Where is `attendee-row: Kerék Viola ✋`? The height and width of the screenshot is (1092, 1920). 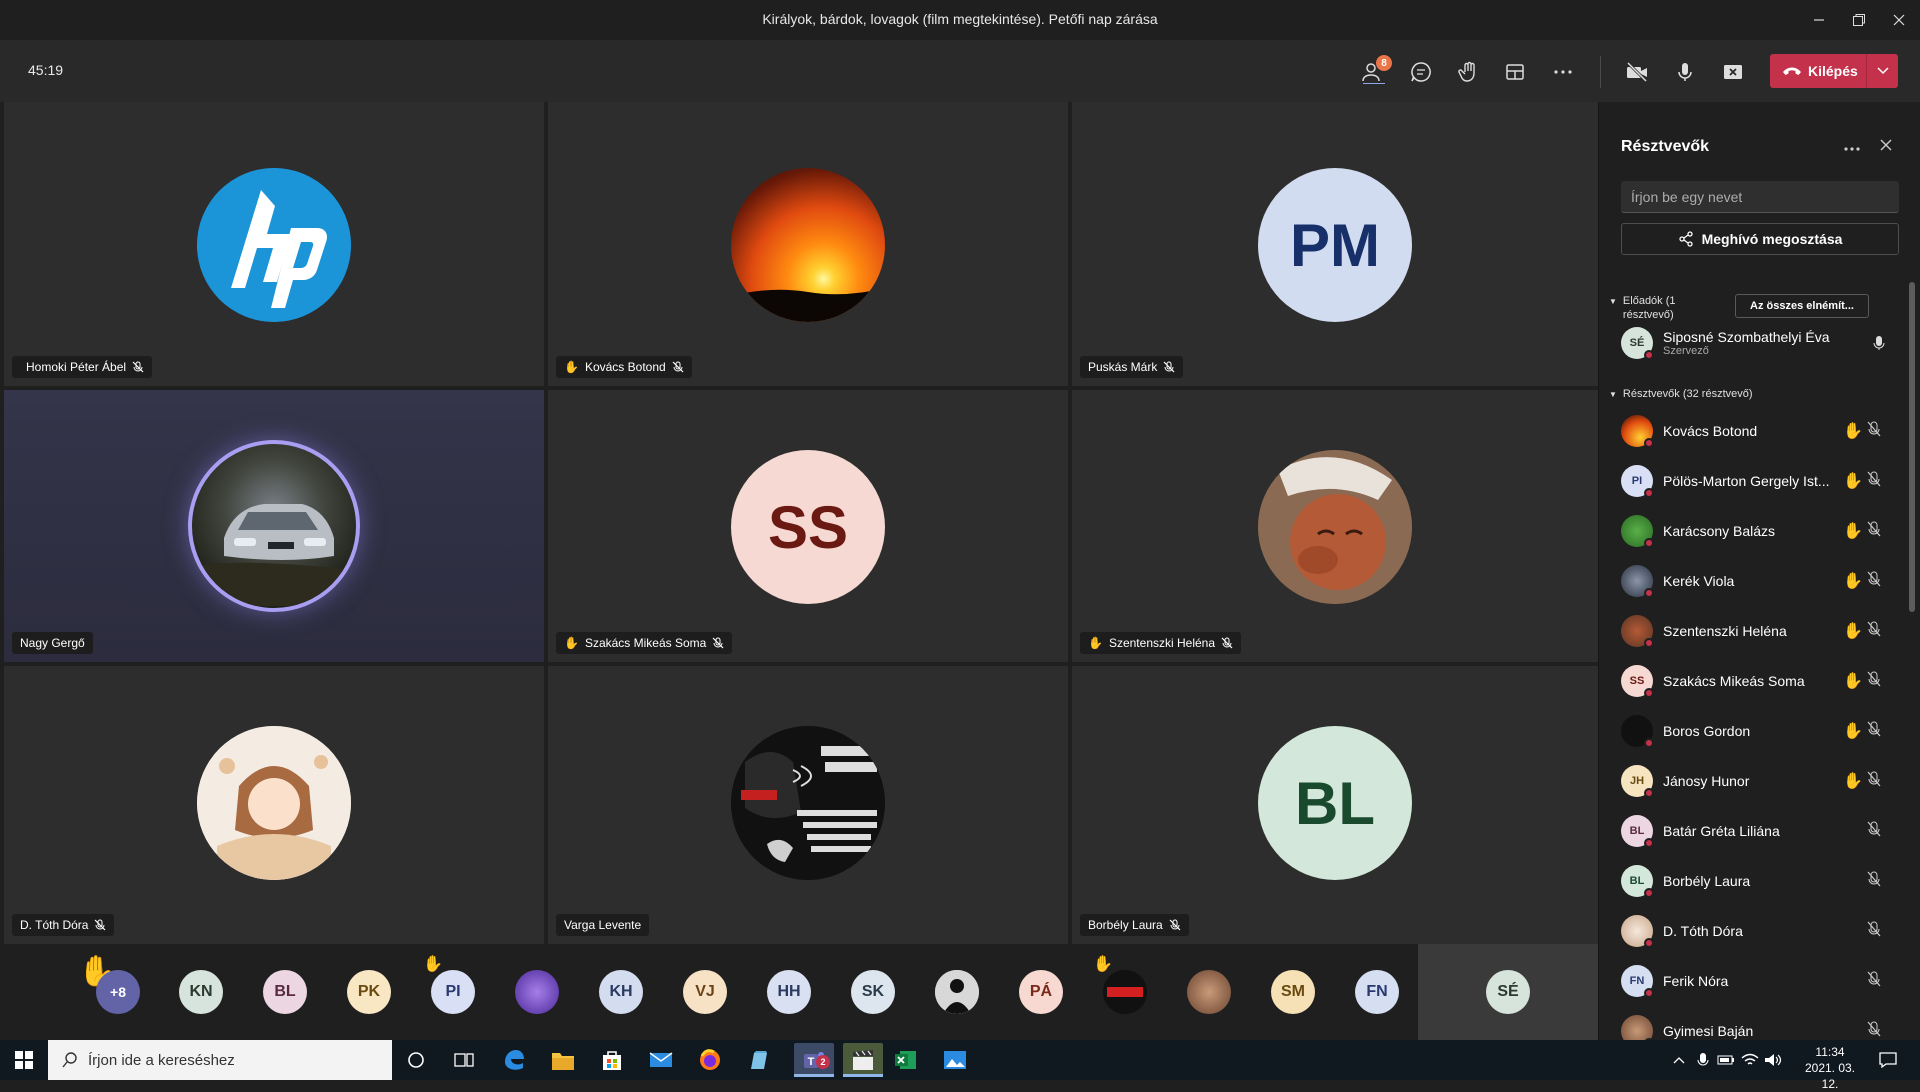
attendee-row: Kerék Viola ✋ is located at coordinates (1759, 581).